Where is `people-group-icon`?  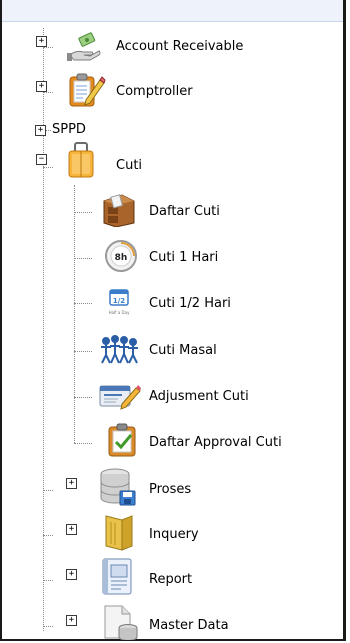
people-group-icon is located at coordinates (119, 349).